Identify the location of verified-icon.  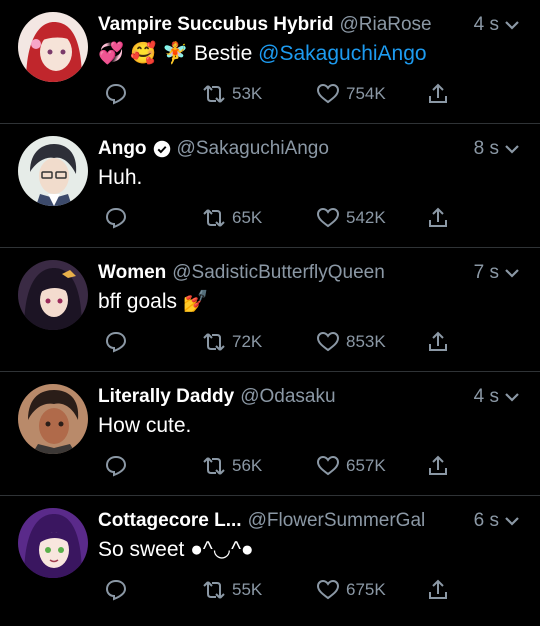
(161, 149).